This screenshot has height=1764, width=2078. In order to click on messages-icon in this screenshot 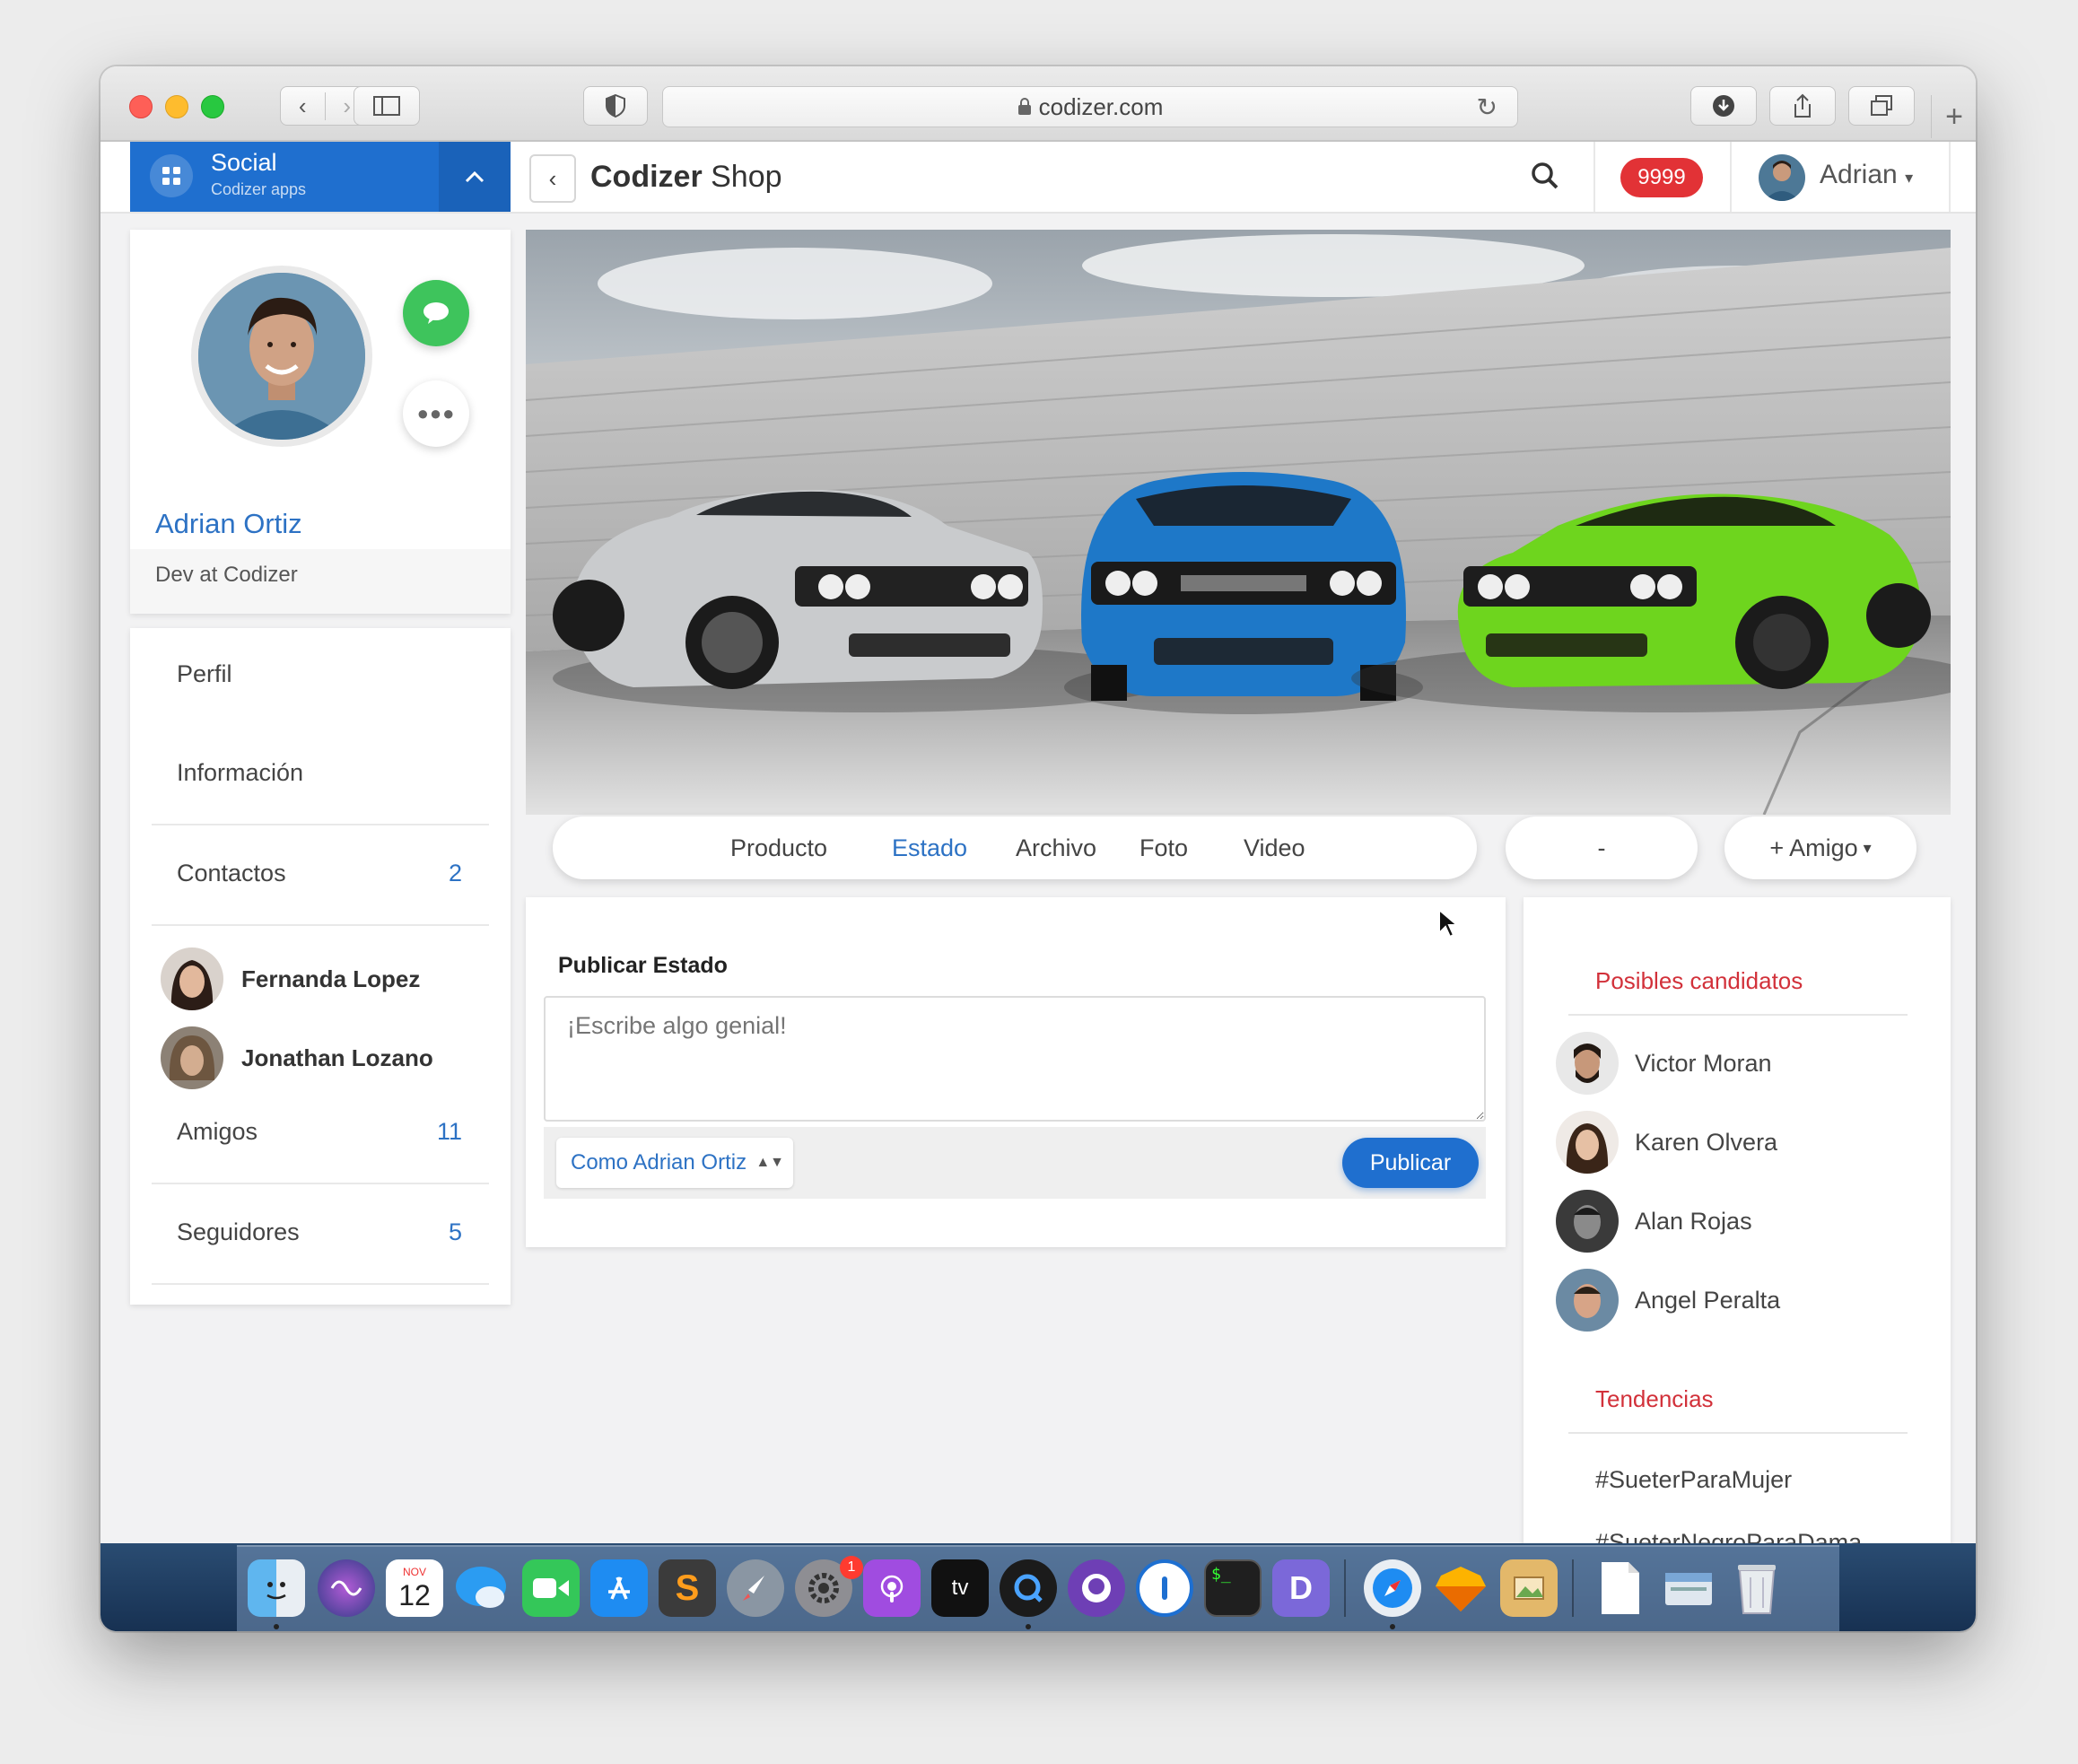, I will do `click(482, 1588)`.